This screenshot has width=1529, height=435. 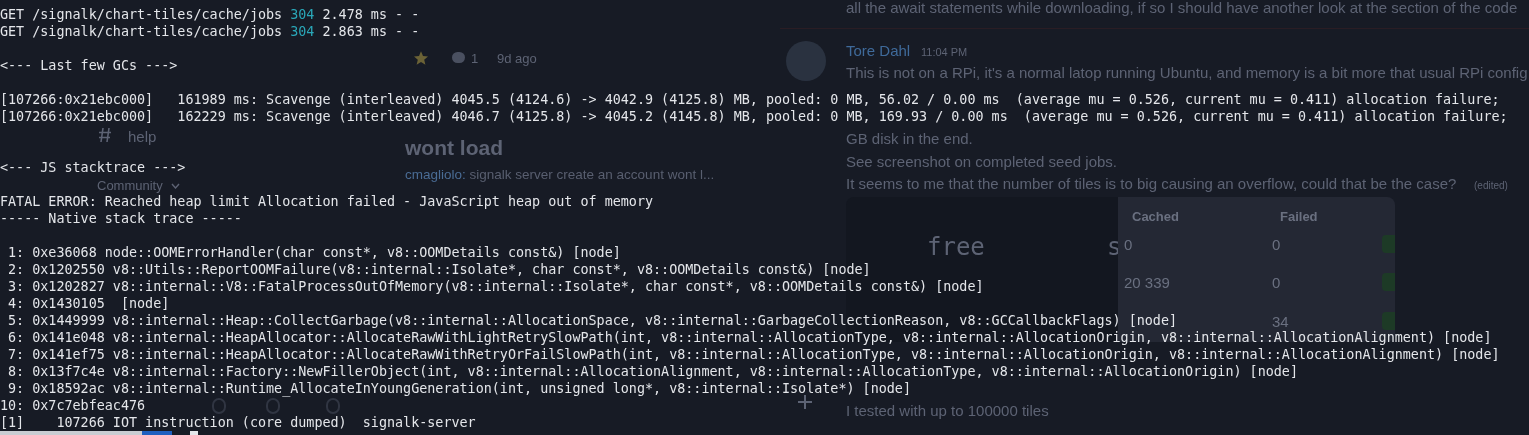 I want to click on log-line: 6: 0x141e048 v8::internal::HeapAllocator::AllocateRawWithLightRetrySlowPath(int, v8::internal::AllocationType, v8::internal::AllocationOrigin, v8::internal::AllocationAlignment) [node], so click(x=749, y=337).